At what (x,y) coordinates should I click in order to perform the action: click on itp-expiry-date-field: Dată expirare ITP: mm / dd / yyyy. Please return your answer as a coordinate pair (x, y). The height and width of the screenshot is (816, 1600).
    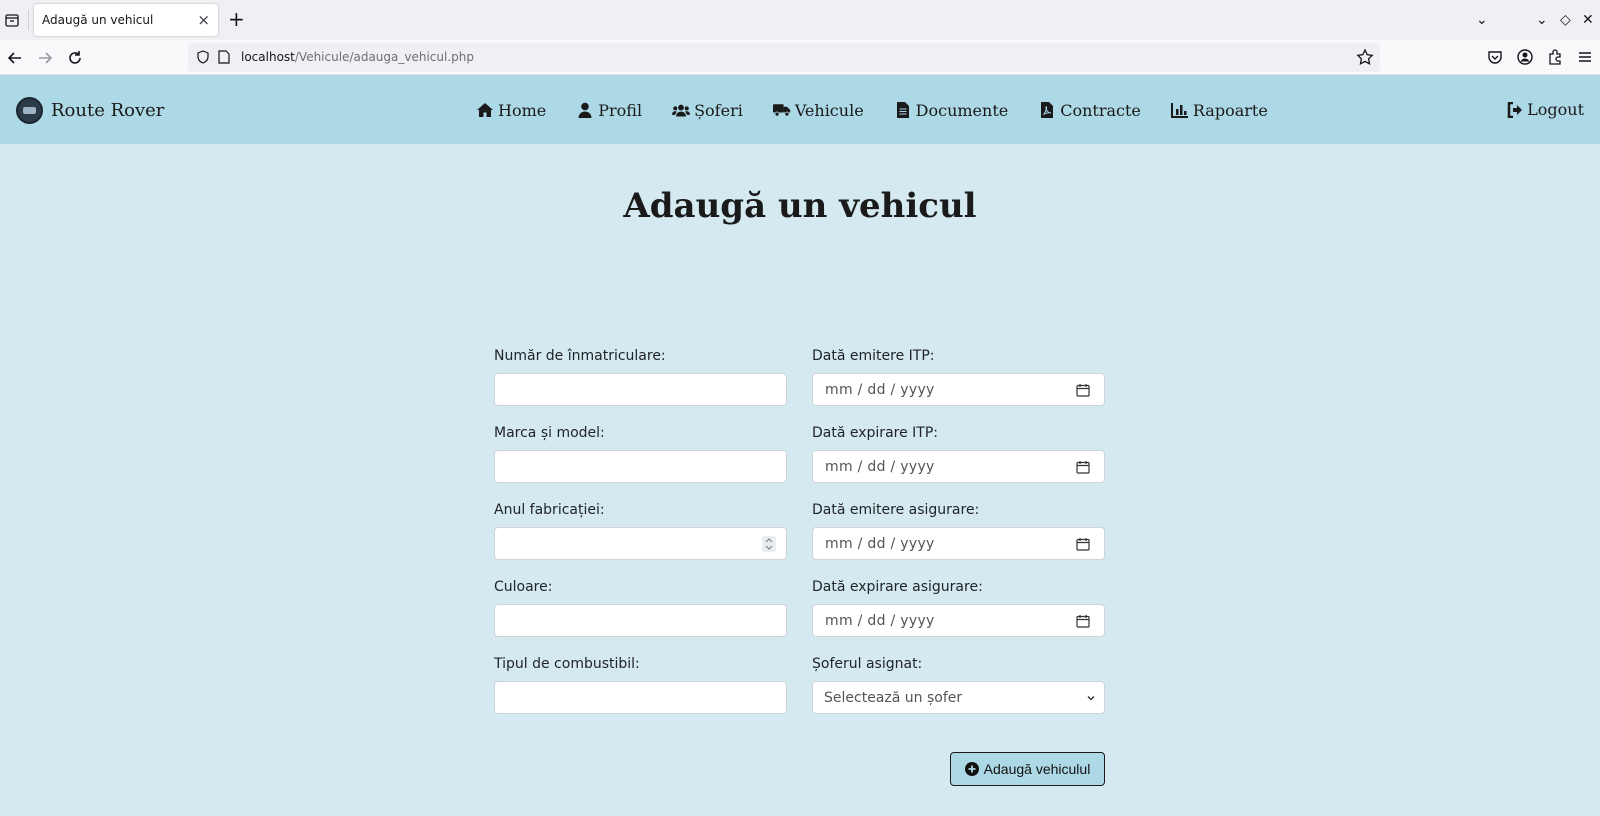
    Looking at the image, I should click on (958, 453).